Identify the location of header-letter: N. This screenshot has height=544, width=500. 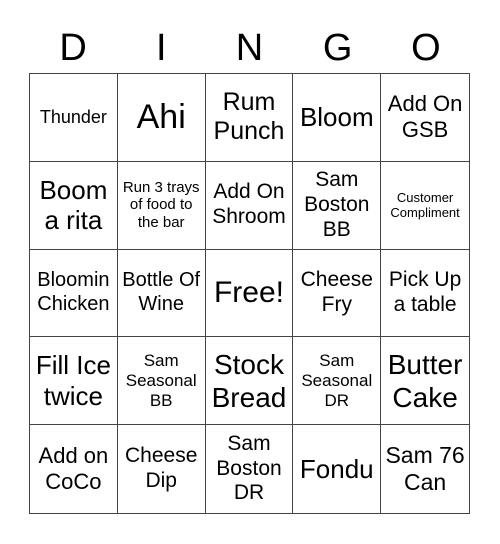
(249, 48).